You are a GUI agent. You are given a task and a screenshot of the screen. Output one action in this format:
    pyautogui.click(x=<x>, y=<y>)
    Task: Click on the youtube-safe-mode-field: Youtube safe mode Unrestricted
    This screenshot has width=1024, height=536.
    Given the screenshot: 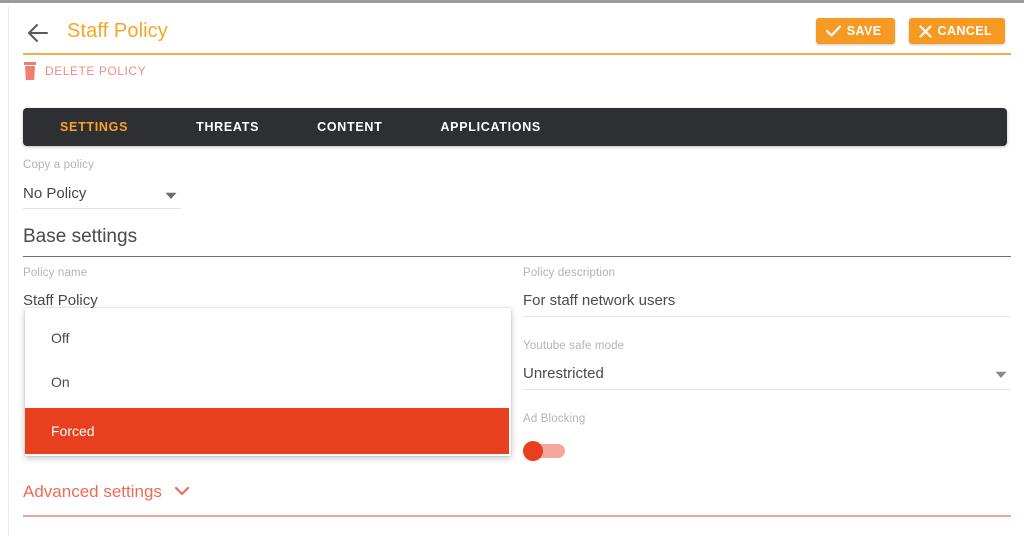 What is the action you would take?
    pyautogui.click(x=767, y=364)
    